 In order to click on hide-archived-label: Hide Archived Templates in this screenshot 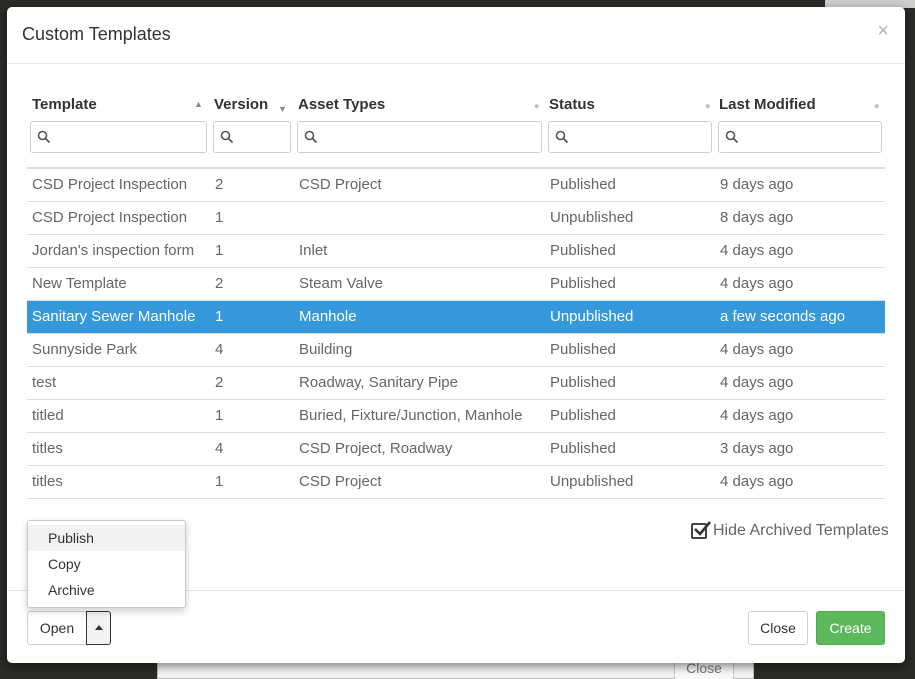, I will do `click(801, 530)`.